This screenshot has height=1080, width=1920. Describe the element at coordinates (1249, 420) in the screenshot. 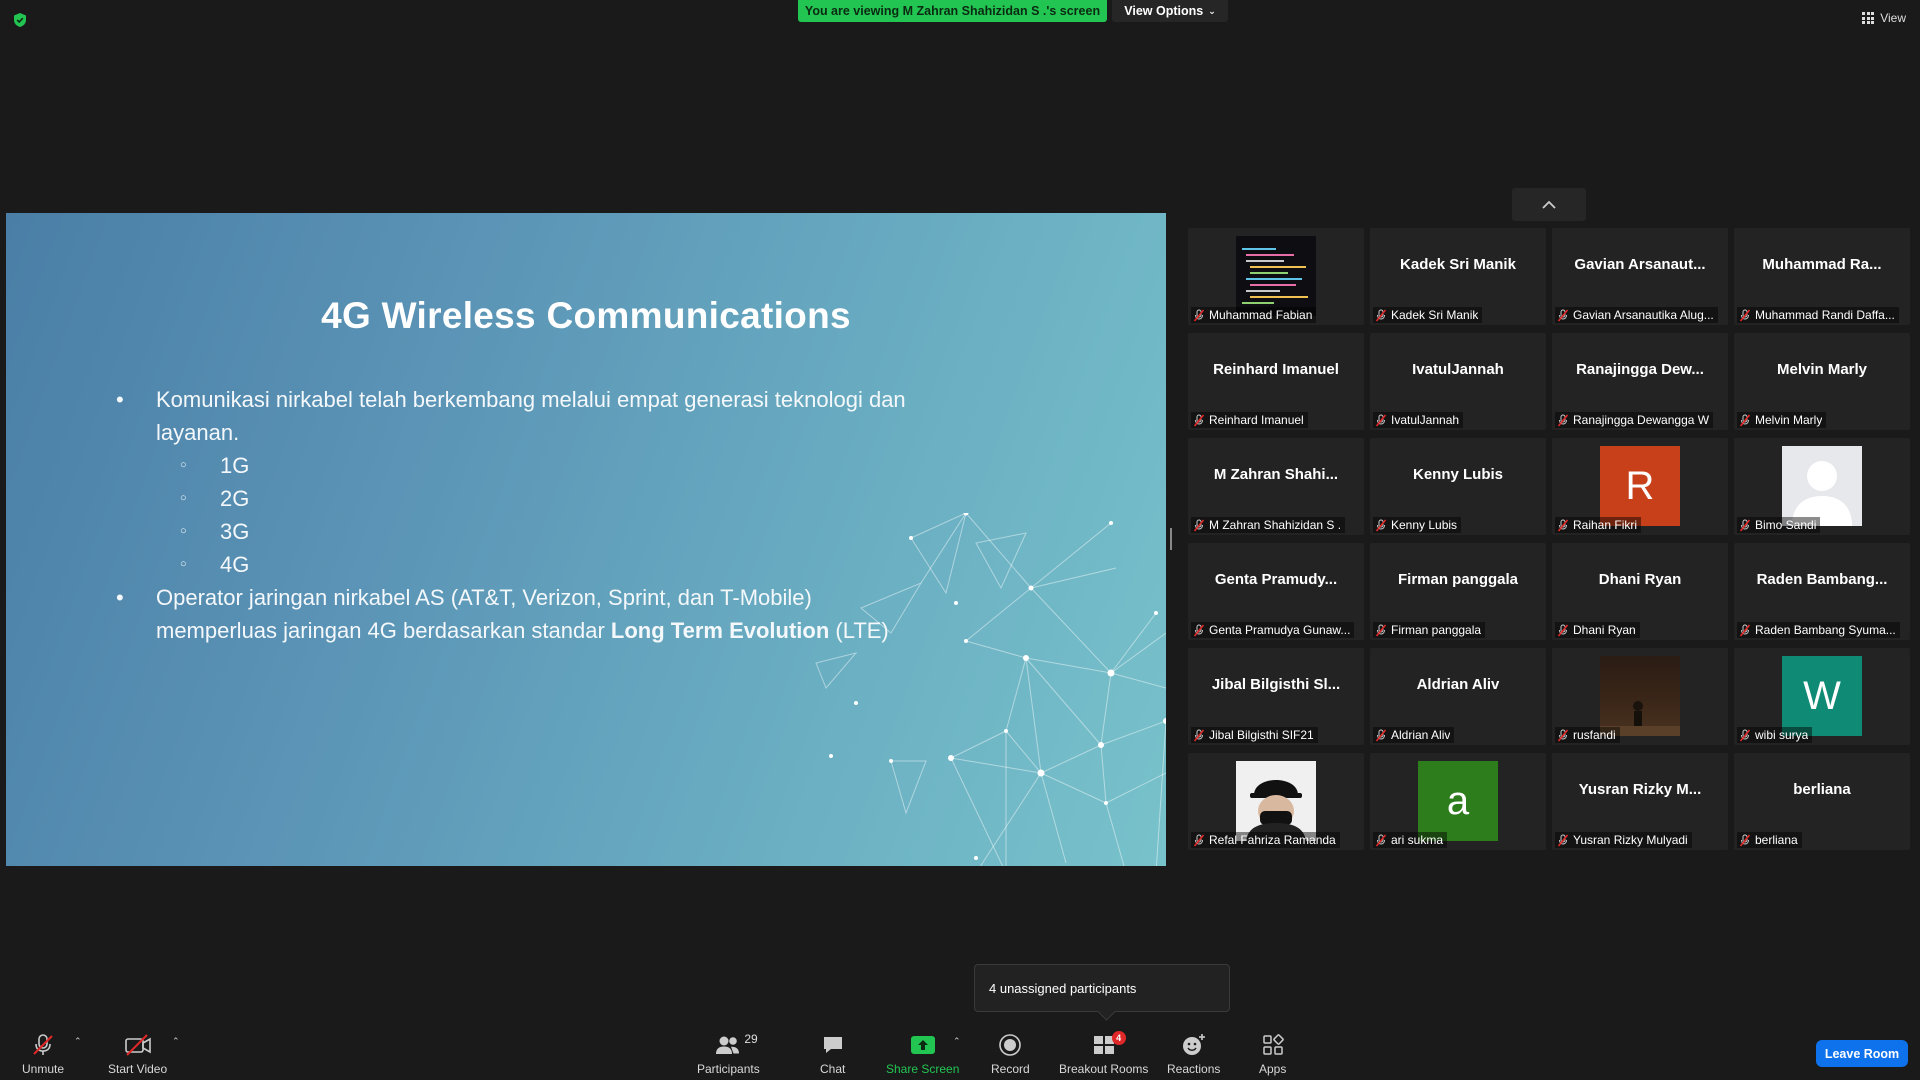

I see `participant-name-label: Reinhard Imanuel` at that location.